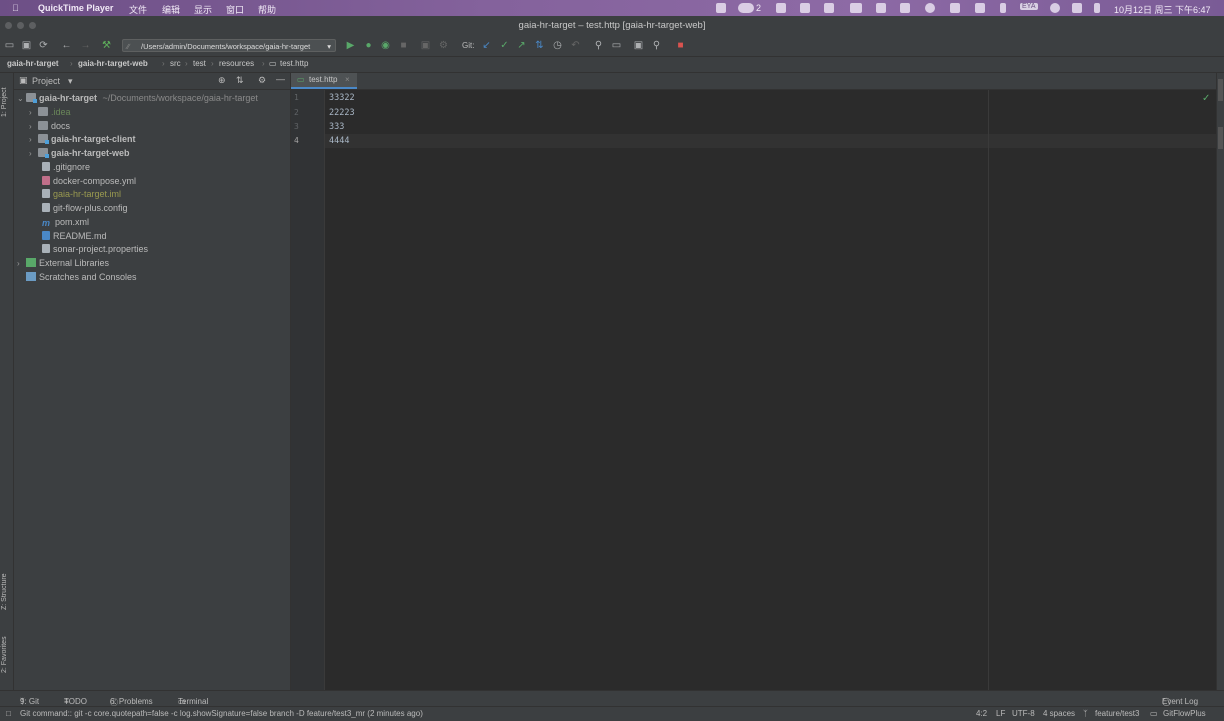 Image resolution: width=1224 pixels, height=721 pixels. Describe the element at coordinates (222, 80) in the screenshot. I see `locate-icon: ⊕` at that location.